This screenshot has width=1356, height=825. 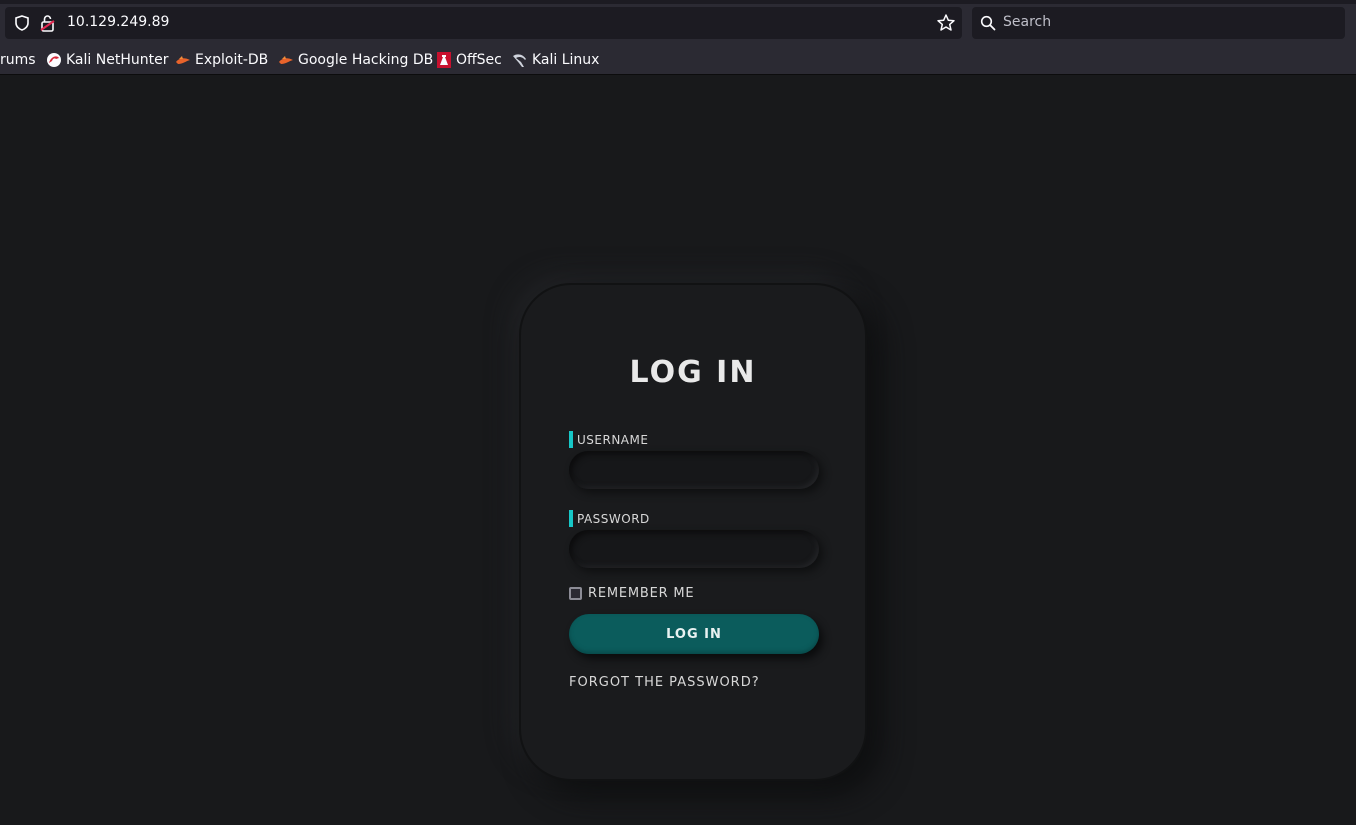 I want to click on bookmark-exploit-db: Exploit-DB, so click(x=221, y=60).